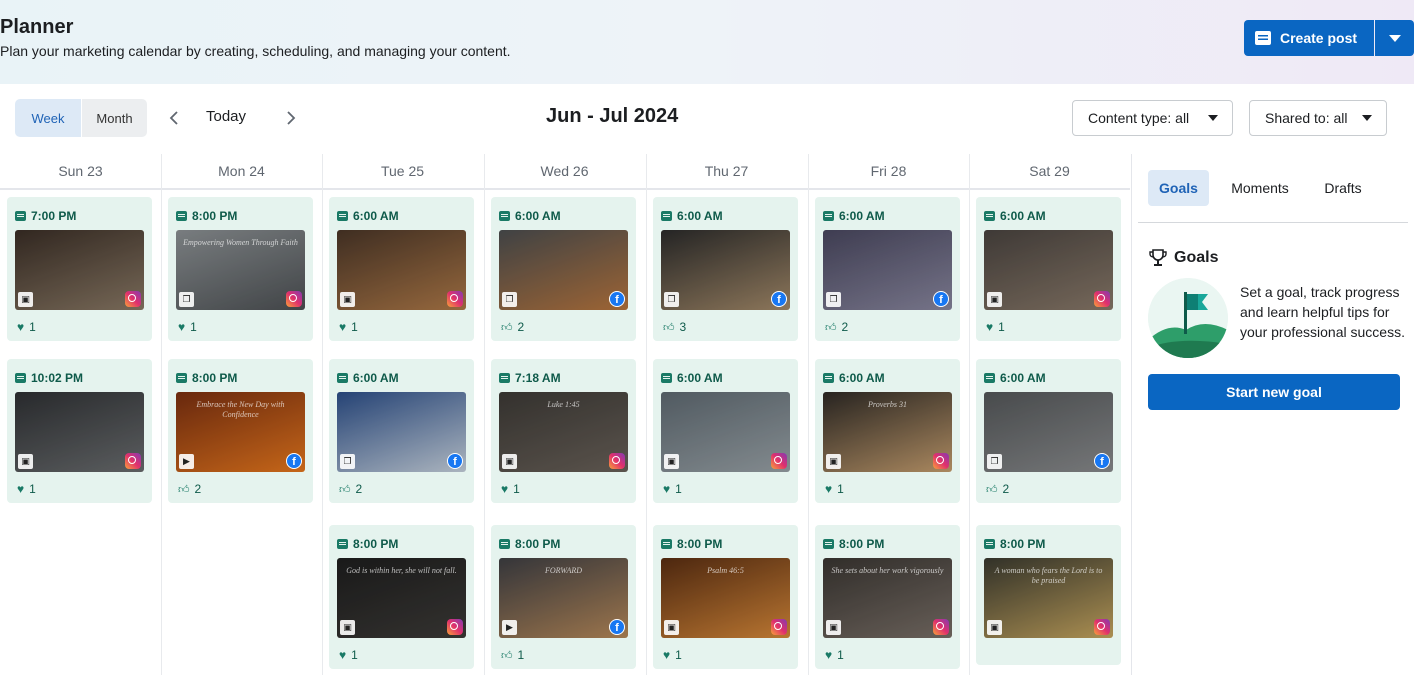 This screenshot has height=675, width=1414. I want to click on tab-goals: Goals, so click(1178, 188).